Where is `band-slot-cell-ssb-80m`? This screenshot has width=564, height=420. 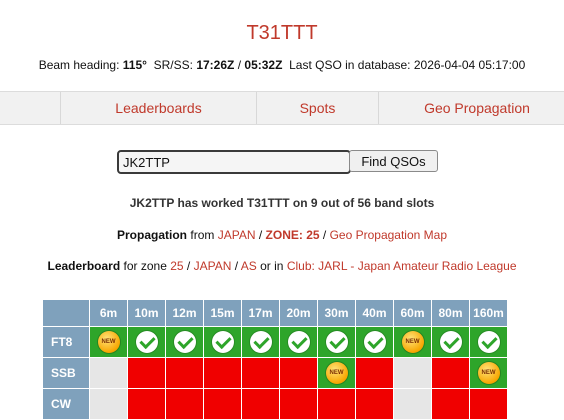
band-slot-cell-ssb-80m is located at coordinates (450, 373).